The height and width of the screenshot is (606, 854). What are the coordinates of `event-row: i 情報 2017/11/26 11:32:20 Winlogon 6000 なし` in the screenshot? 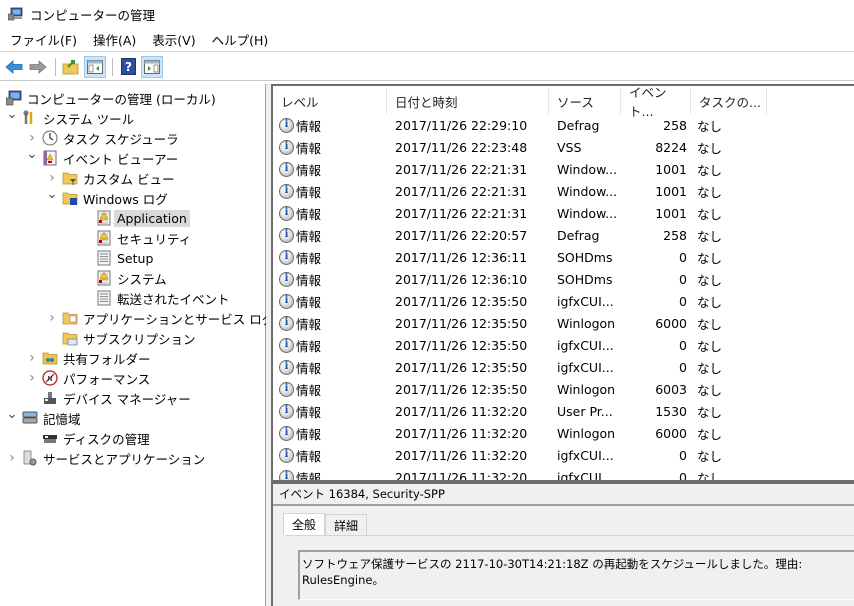 It's located at (563, 433).